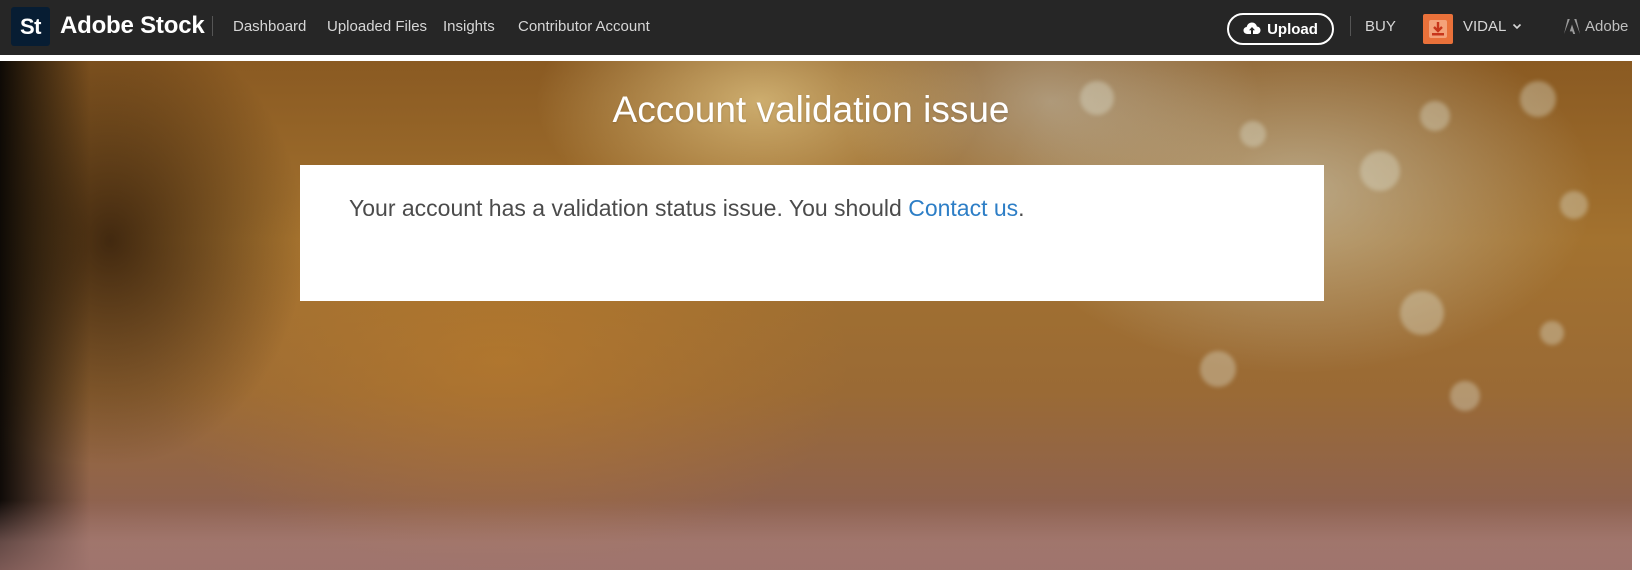 The image size is (1640, 570). Describe the element at coordinates (377, 26) in the screenshot. I see `nav-uploaded-files: Uploaded Files` at that location.